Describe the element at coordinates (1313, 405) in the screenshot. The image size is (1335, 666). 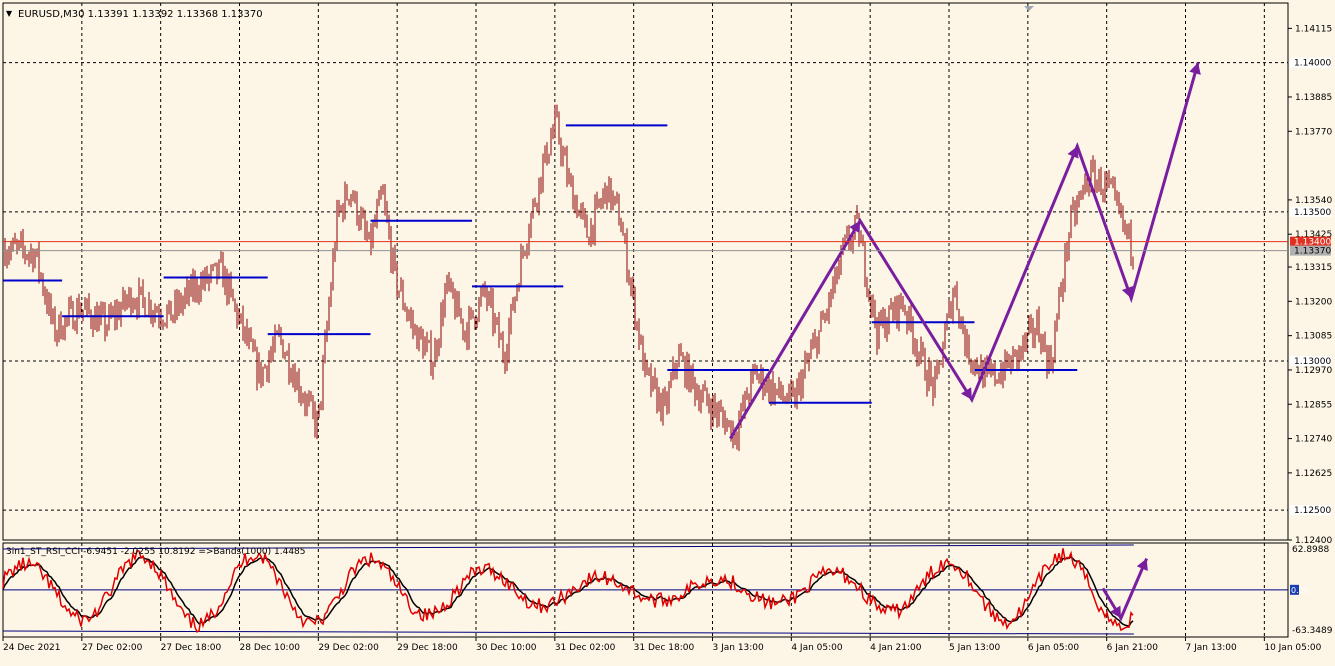
I see `y-tick-label: 1.12855` at that location.